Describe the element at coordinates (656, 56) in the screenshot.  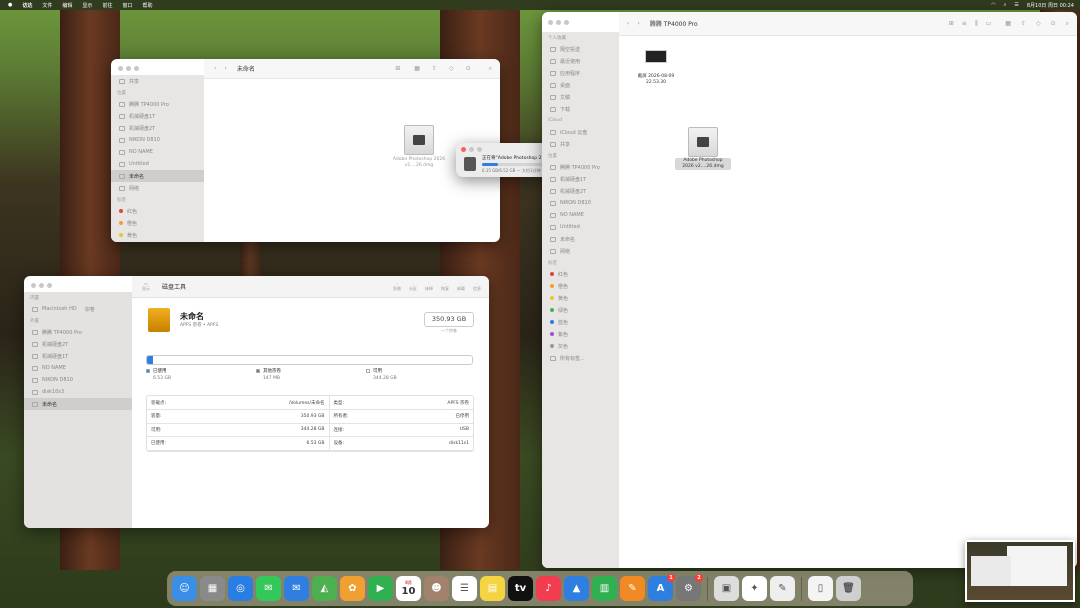
I see `screenshot-thumbnail-icon` at that location.